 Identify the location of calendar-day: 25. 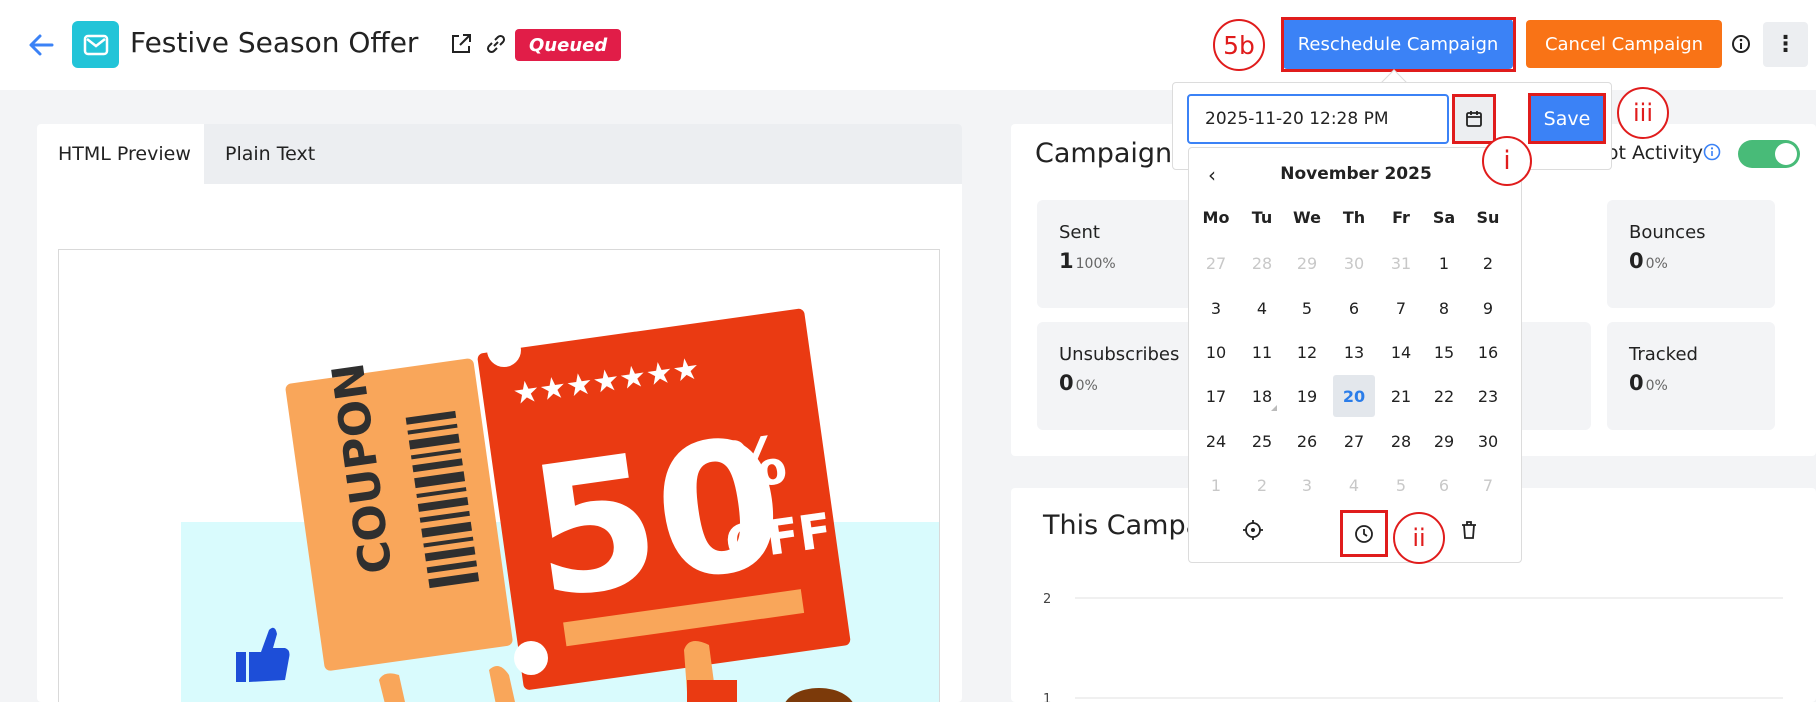
(1262, 441).